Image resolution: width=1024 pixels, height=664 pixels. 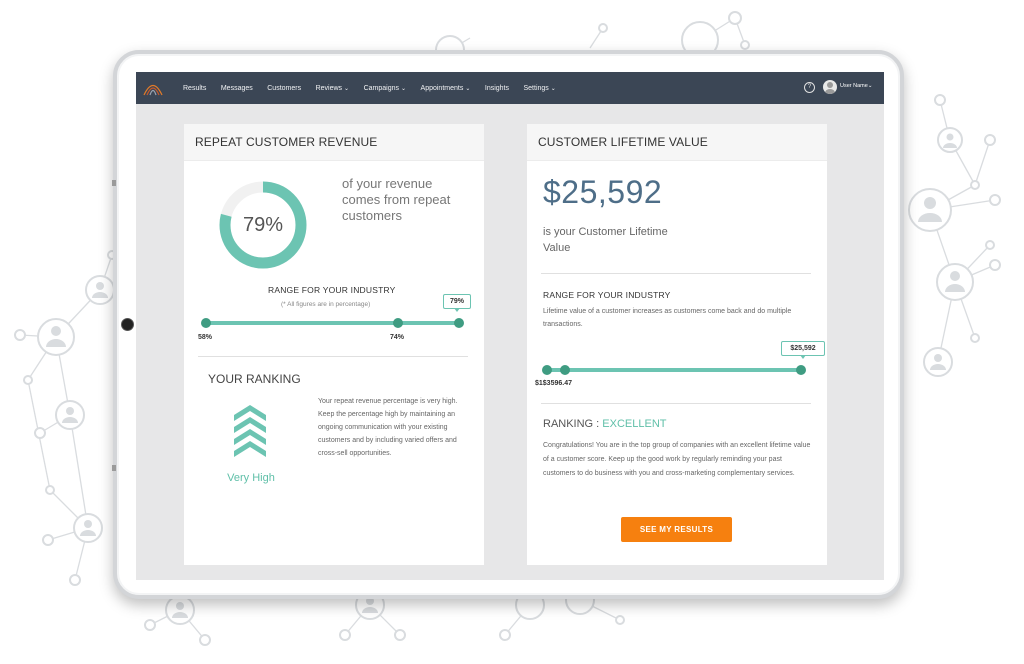 What do you see at coordinates (676, 529) in the screenshot?
I see `see-my-results-button: SEE MY RESULTS` at bounding box center [676, 529].